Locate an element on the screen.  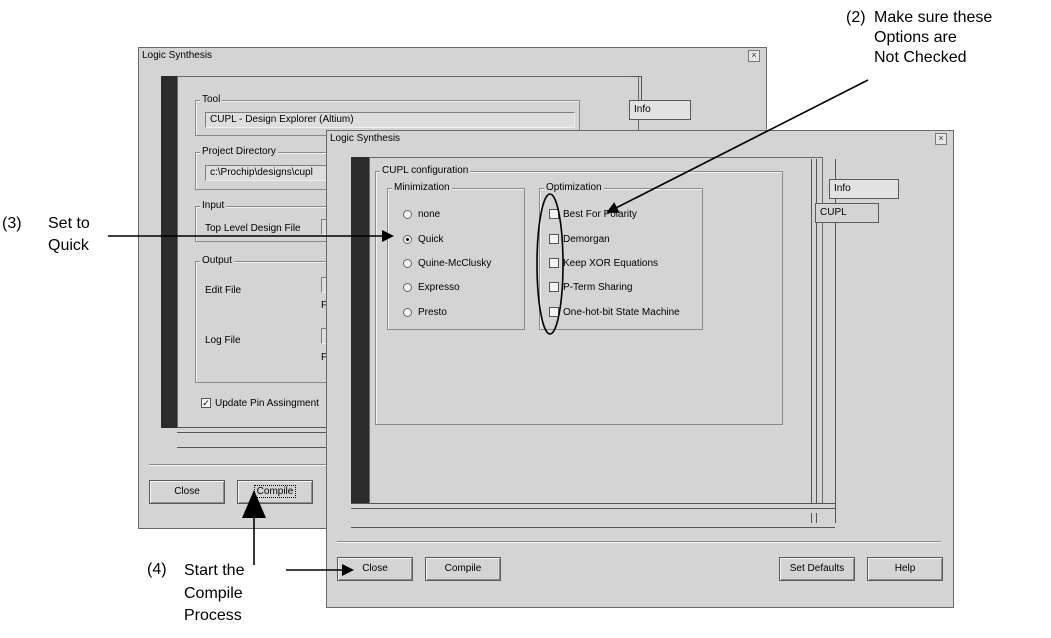
annotation-3-line-1: Set to is located at coordinates (69, 223).